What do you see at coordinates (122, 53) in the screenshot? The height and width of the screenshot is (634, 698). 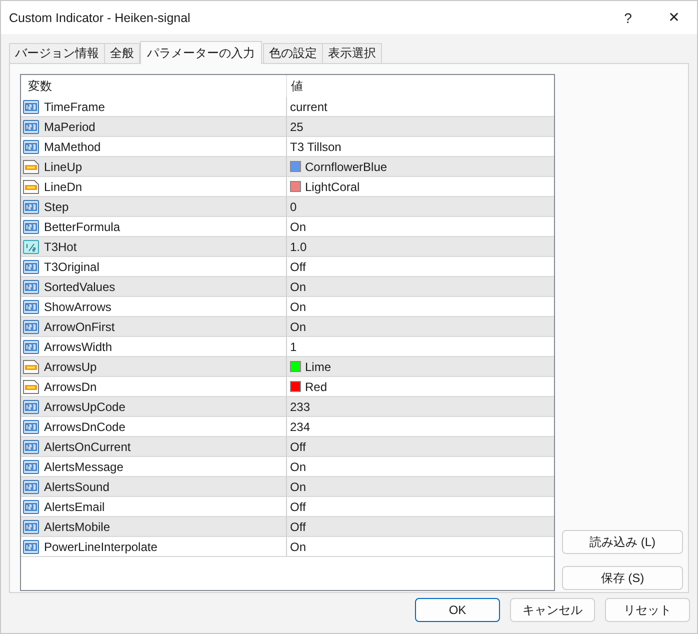 I see `tab: 全般` at bounding box center [122, 53].